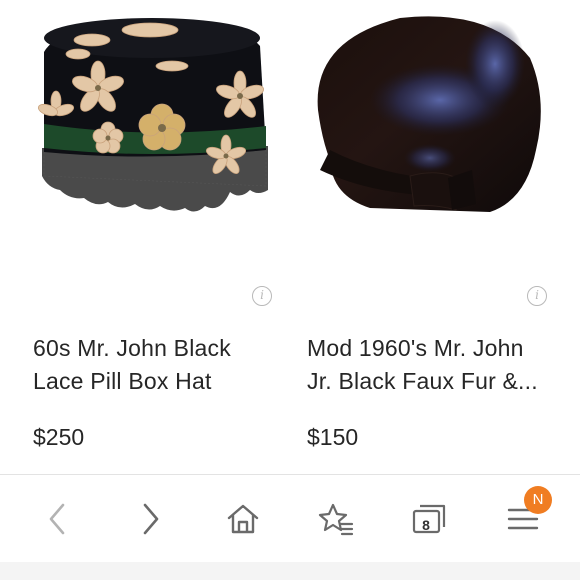 The height and width of the screenshot is (580, 580). I want to click on tabs-button: 8, so click(429, 519).